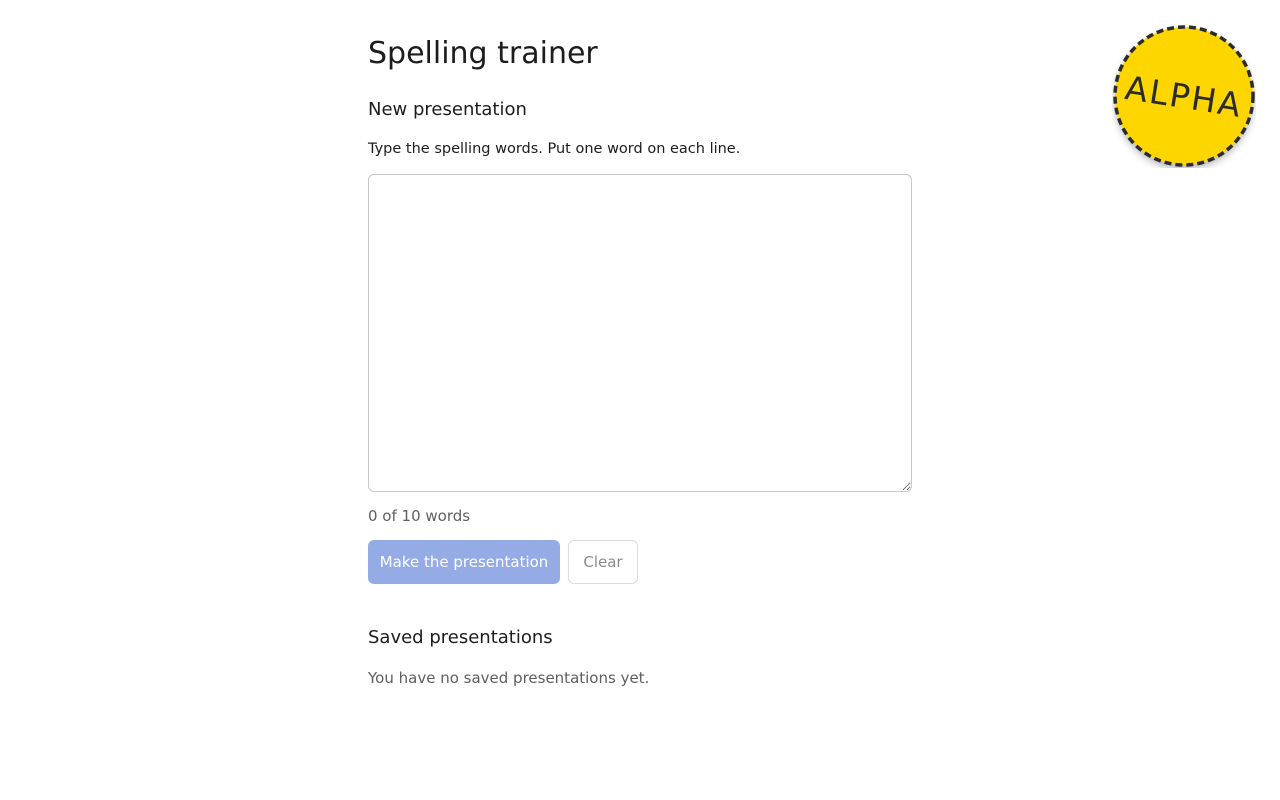  Describe the element at coordinates (603, 562) in the screenshot. I see `clear-button: Clear` at that location.